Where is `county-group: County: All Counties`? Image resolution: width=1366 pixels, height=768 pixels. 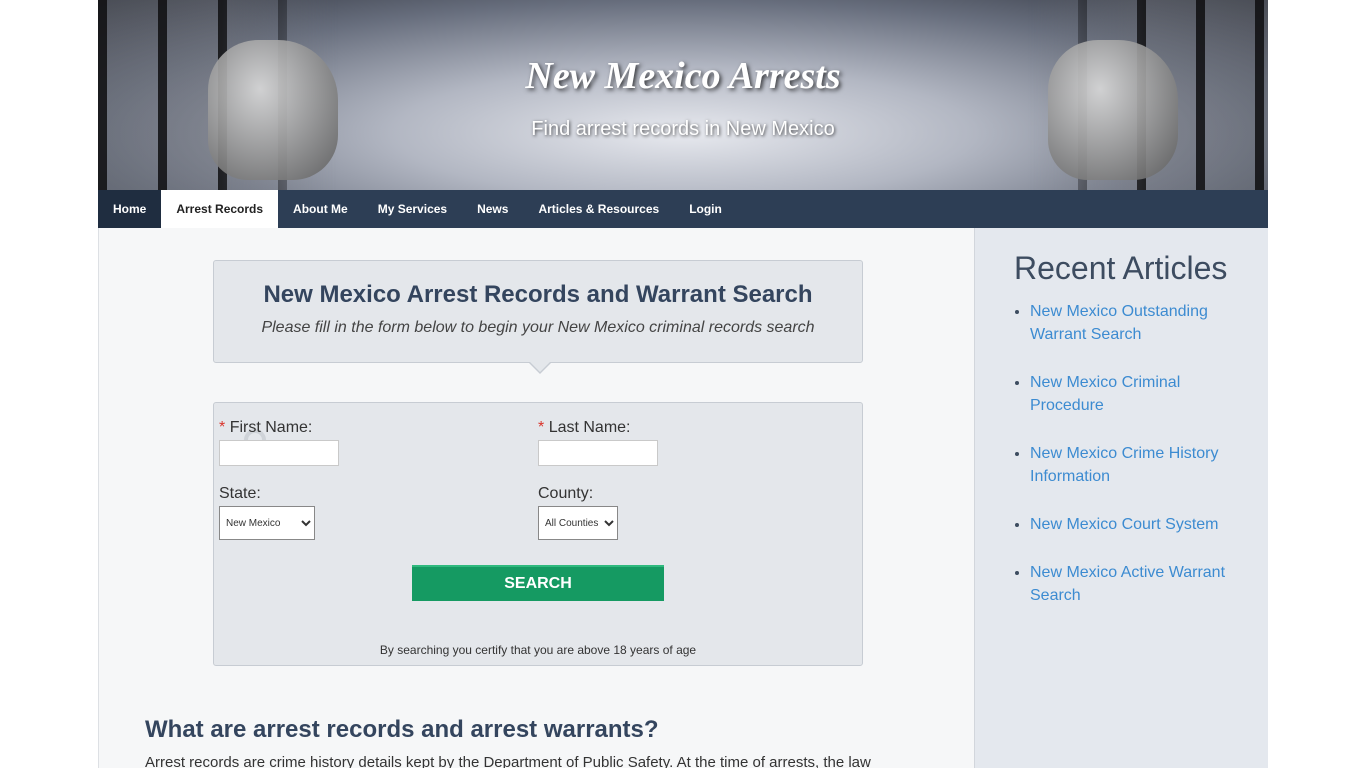
county-group: County: All Counties is located at coordinates (578, 512).